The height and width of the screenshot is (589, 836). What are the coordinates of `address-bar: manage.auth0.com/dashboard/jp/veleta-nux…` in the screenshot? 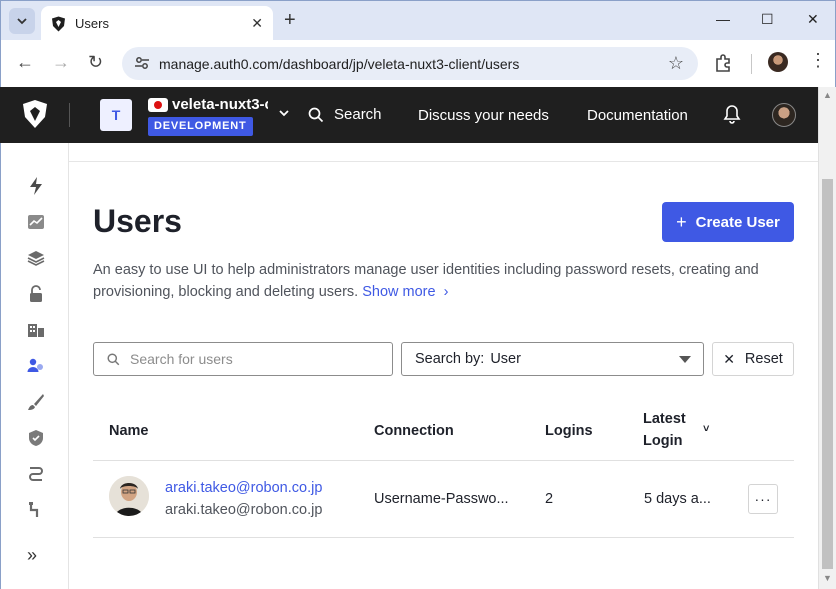 It's located at (410, 63).